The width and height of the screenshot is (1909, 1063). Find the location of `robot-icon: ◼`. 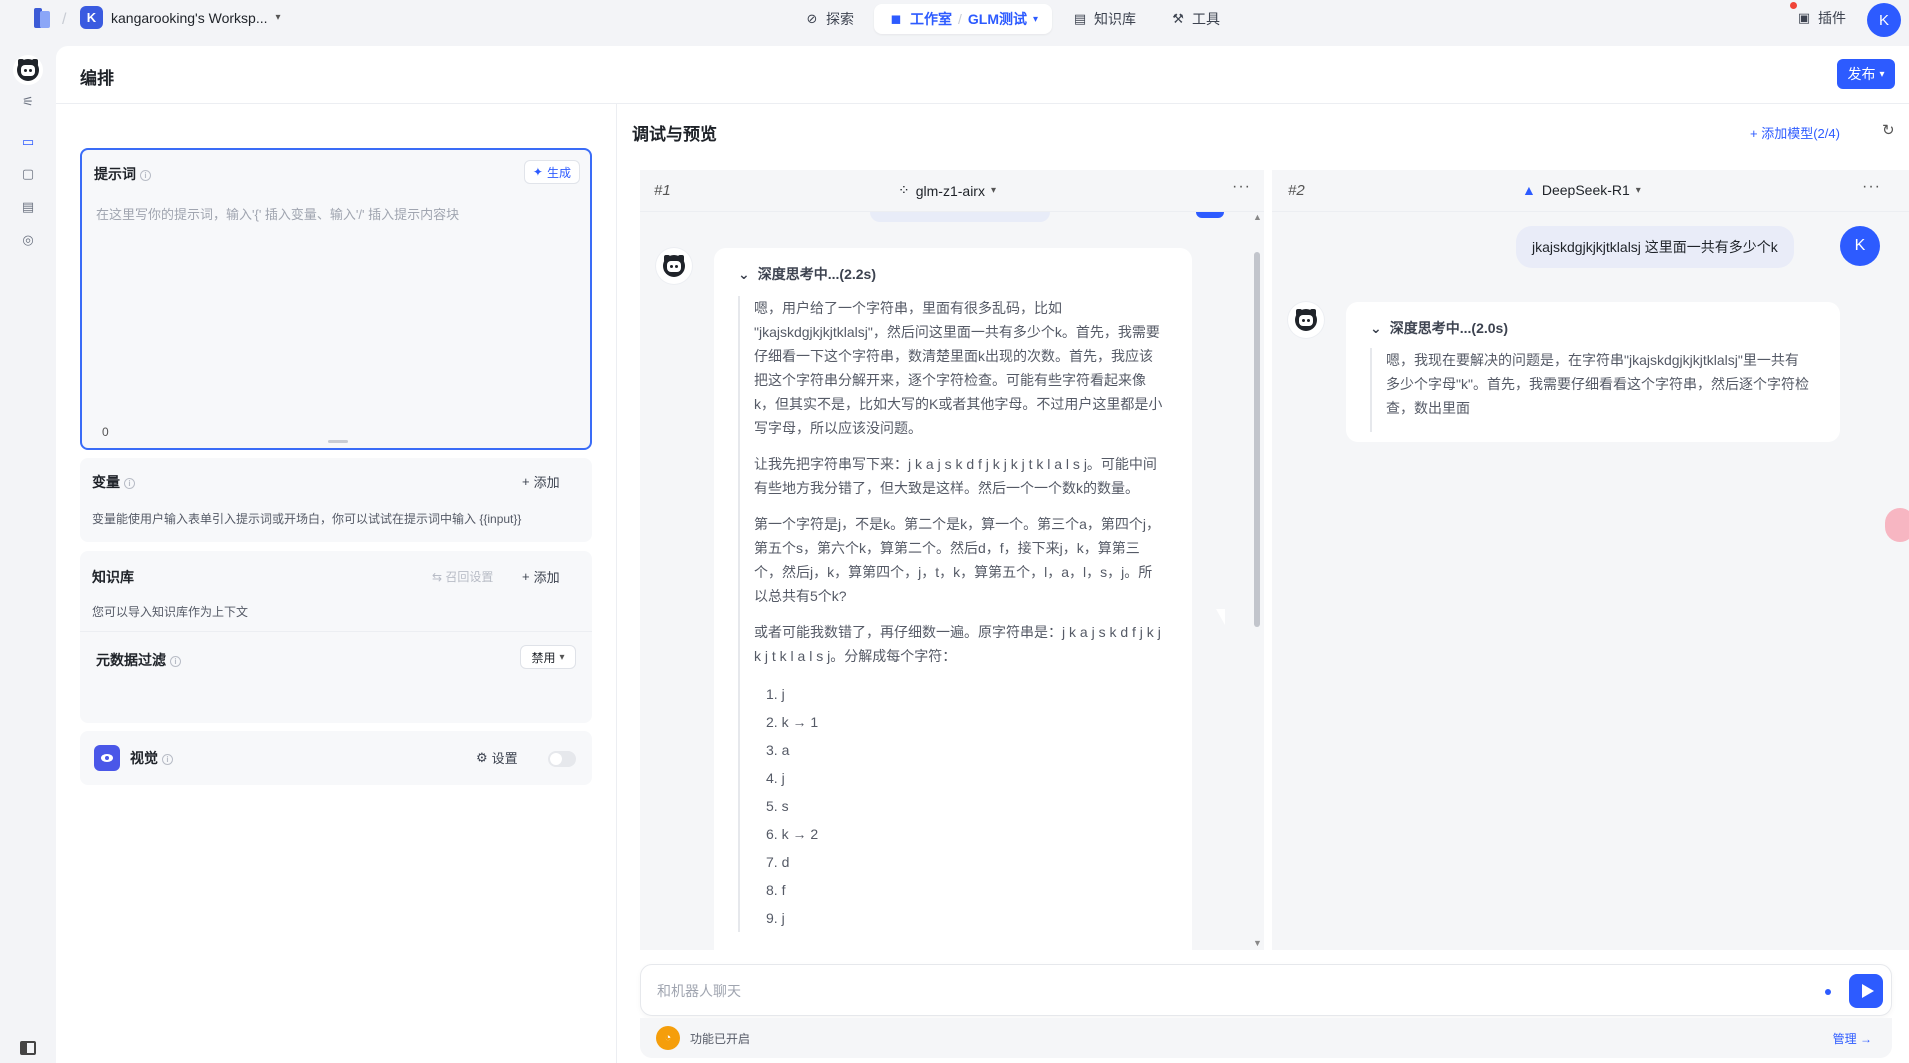

robot-icon: ◼ is located at coordinates (896, 18).